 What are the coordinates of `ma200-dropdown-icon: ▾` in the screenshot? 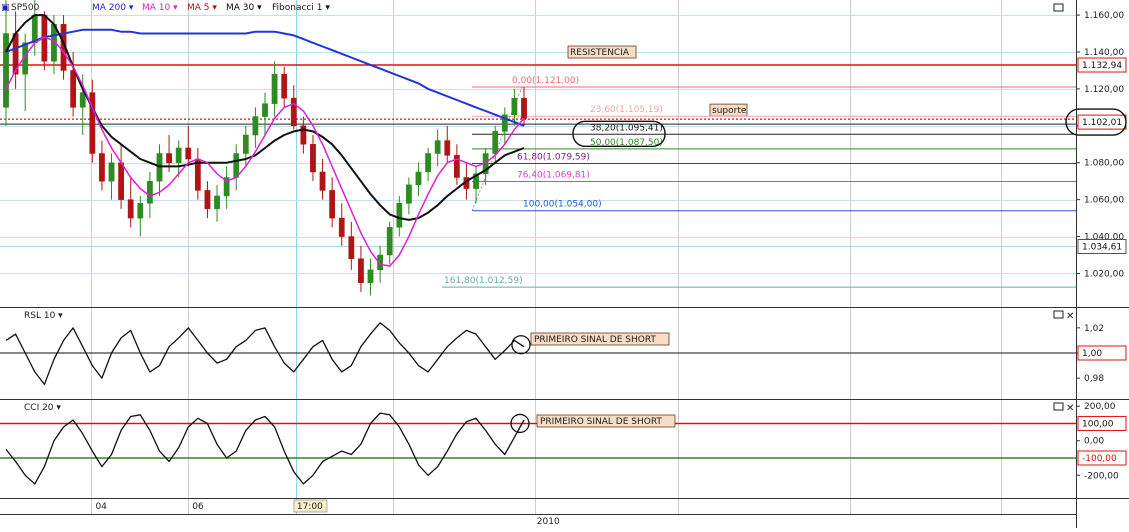 It's located at (131, 8).